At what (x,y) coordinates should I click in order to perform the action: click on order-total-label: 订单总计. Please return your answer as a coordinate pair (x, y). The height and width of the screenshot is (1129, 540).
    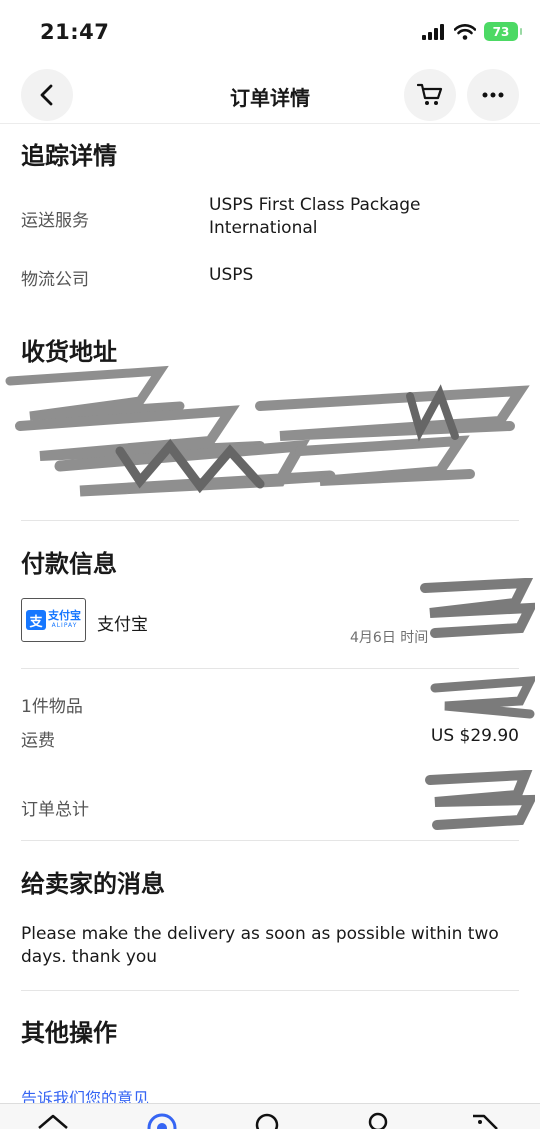
    Looking at the image, I should click on (55, 810).